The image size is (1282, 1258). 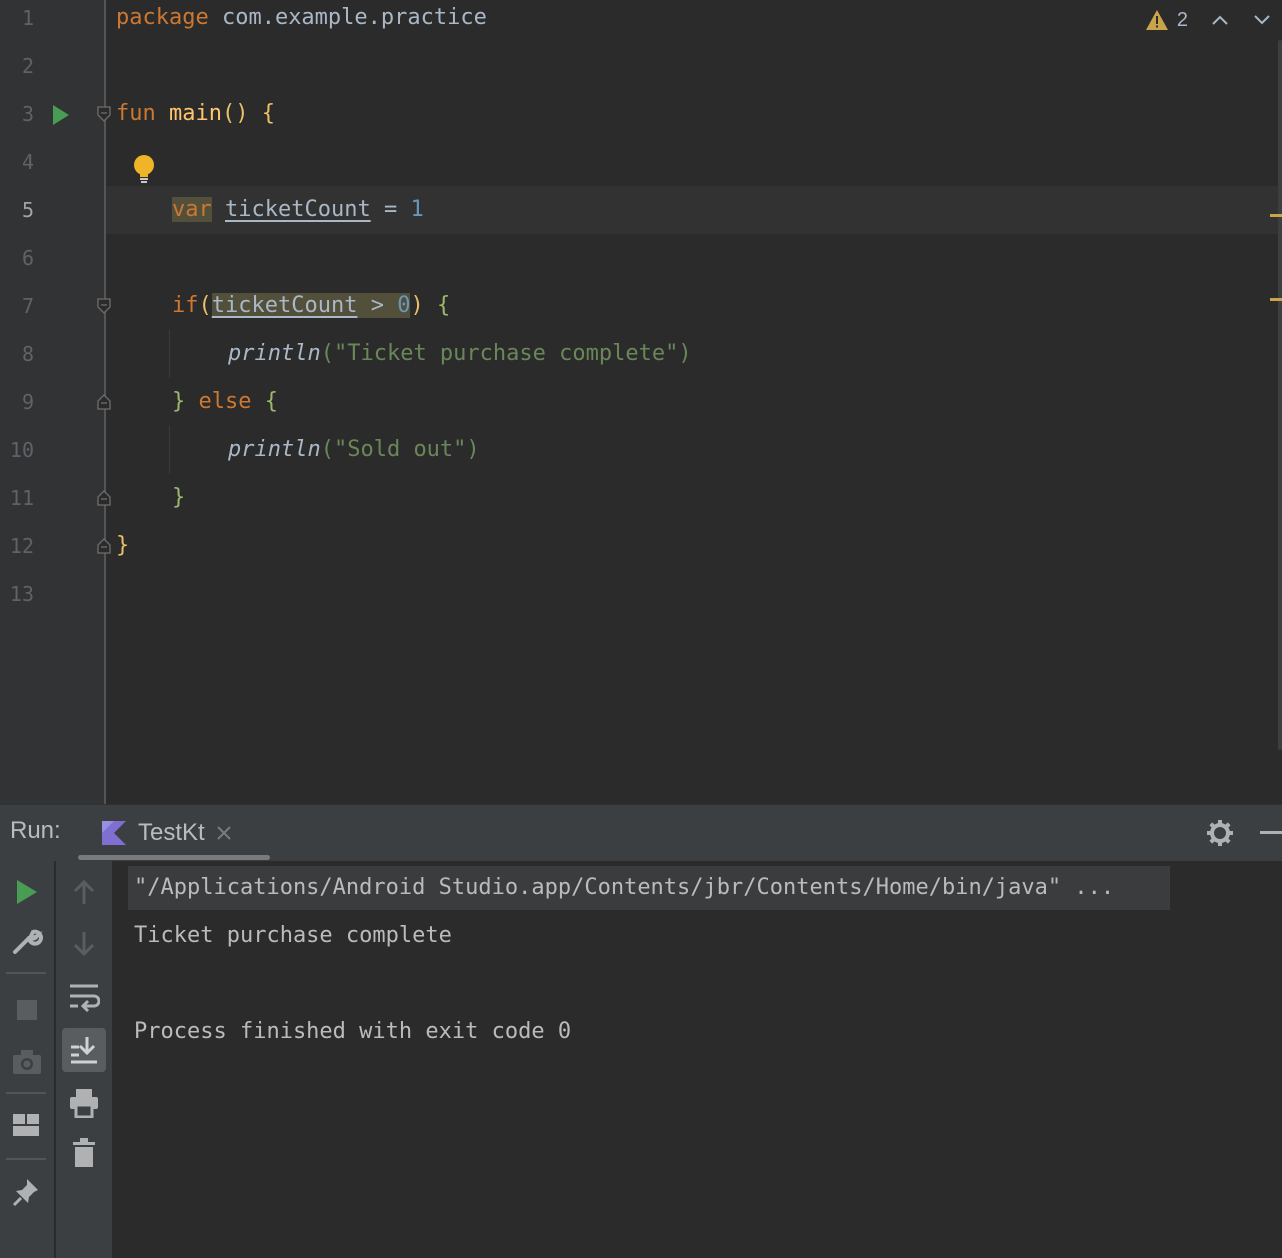 What do you see at coordinates (84, 944) in the screenshot?
I see `down-arrow-icon` at bounding box center [84, 944].